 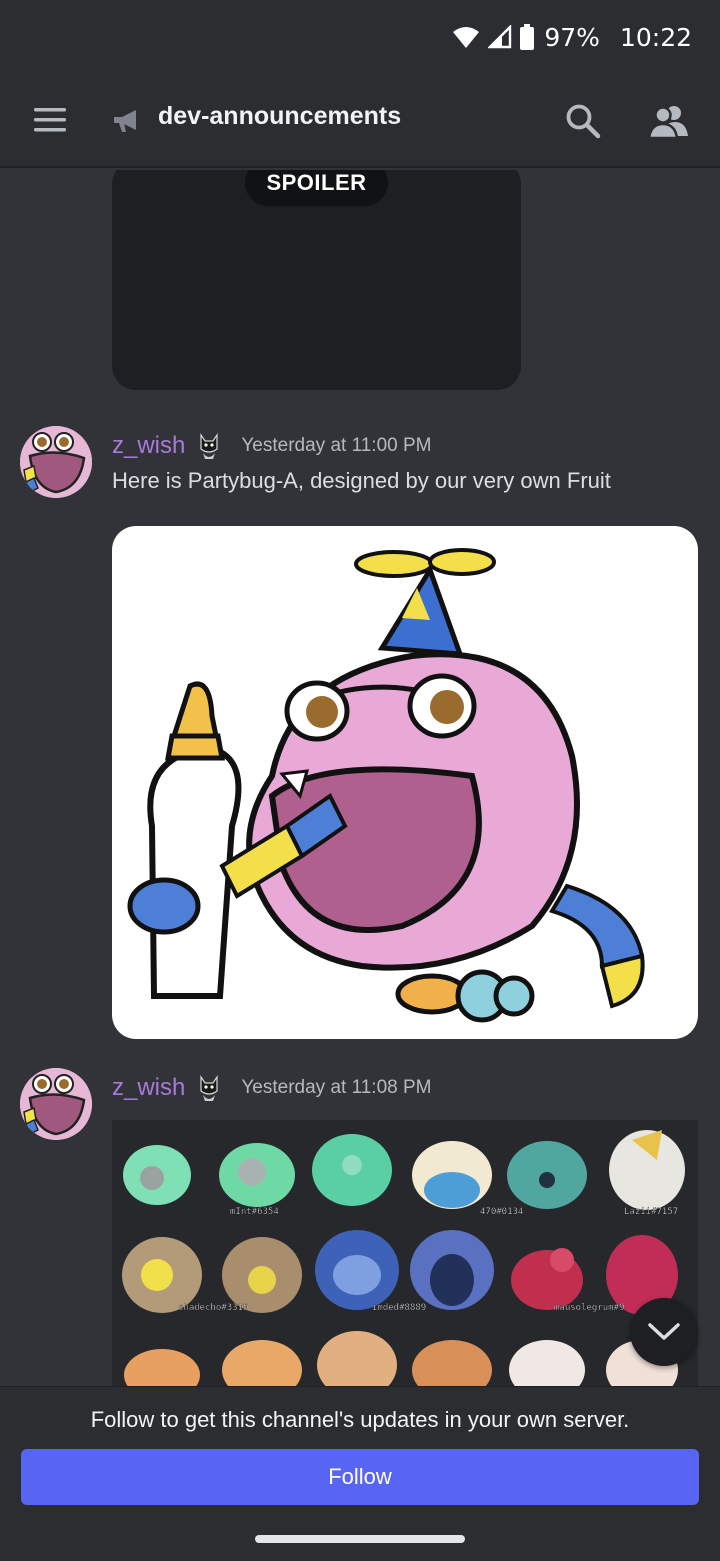 I want to click on spoiler-label: SPOILER, so click(x=316, y=188).